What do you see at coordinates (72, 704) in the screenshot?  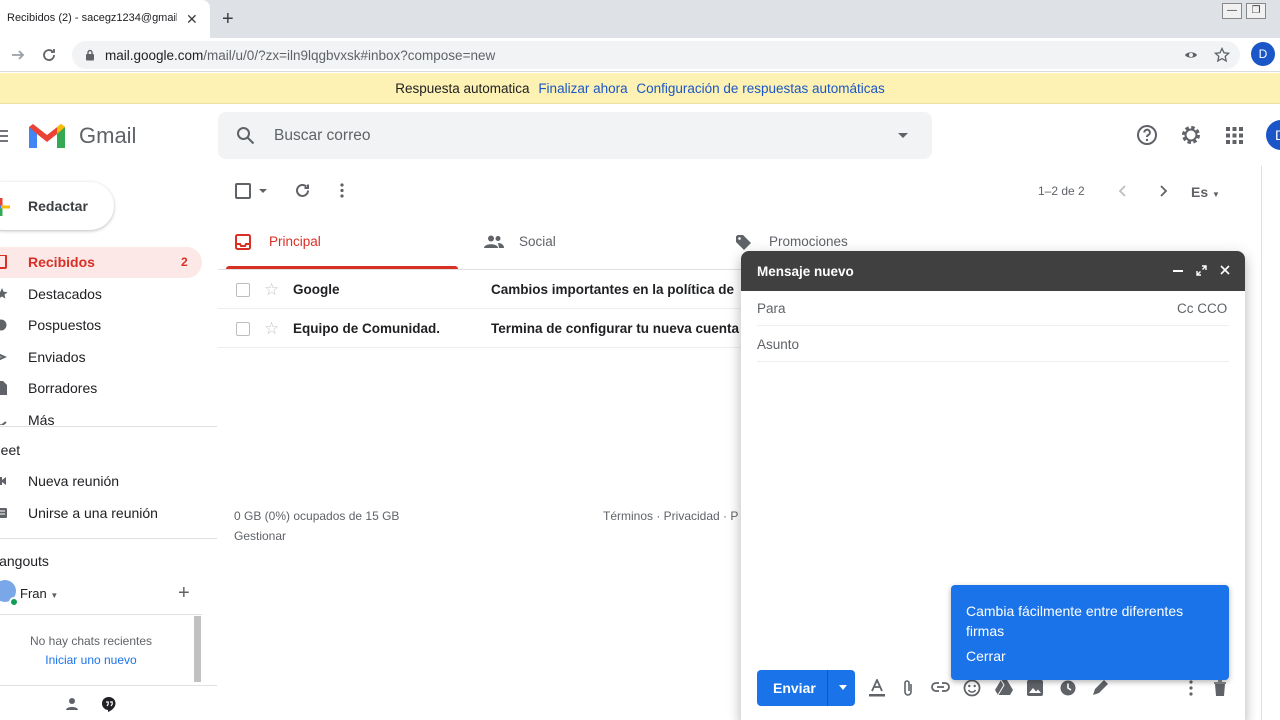 I see `contacts-person-icon` at bounding box center [72, 704].